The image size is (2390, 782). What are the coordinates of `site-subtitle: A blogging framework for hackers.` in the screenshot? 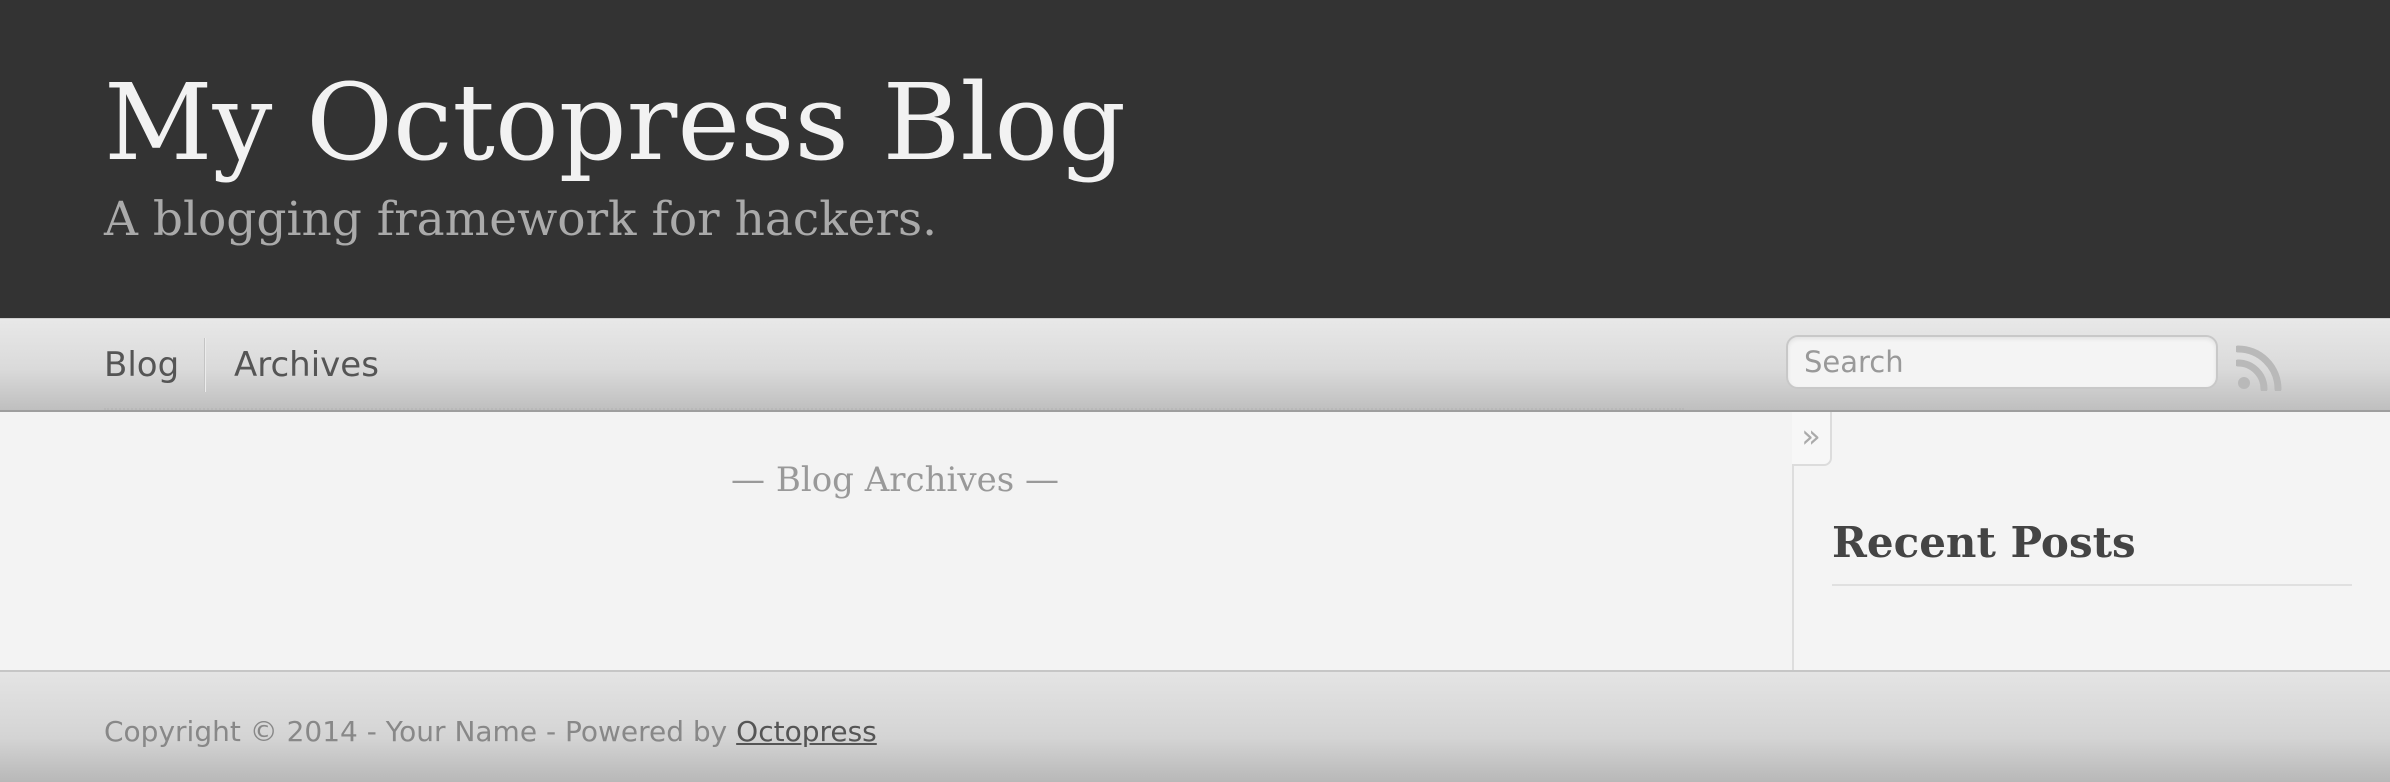 It's located at (521, 219).